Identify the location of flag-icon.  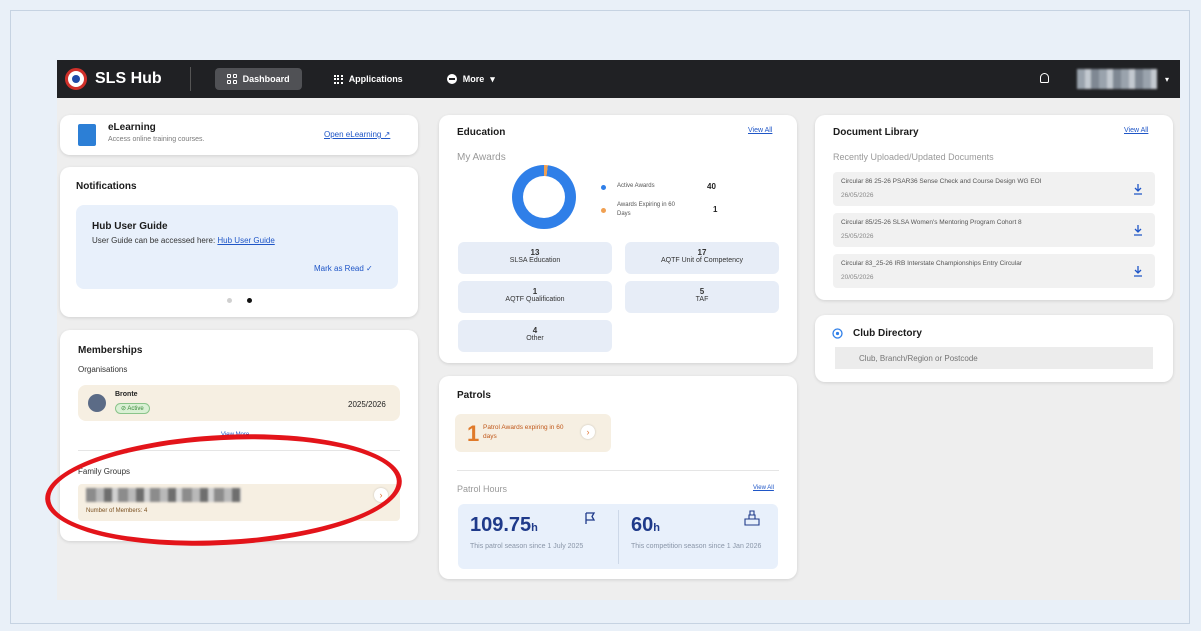
(590, 518).